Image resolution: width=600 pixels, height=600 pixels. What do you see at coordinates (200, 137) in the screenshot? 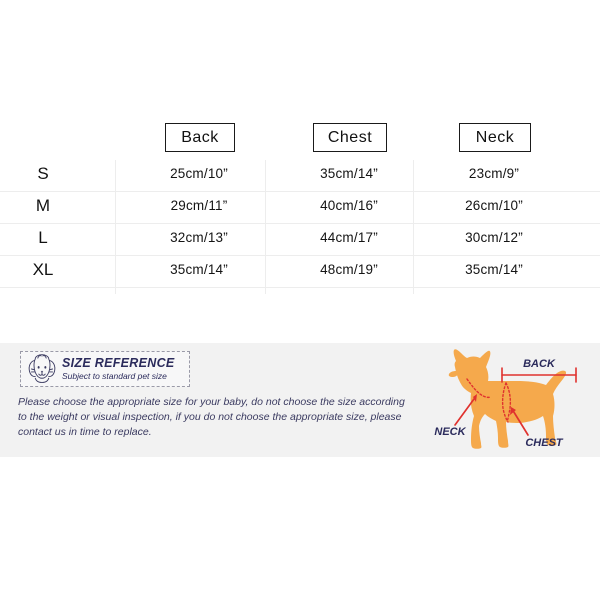
I see `column-header-back: Back` at bounding box center [200, 137].